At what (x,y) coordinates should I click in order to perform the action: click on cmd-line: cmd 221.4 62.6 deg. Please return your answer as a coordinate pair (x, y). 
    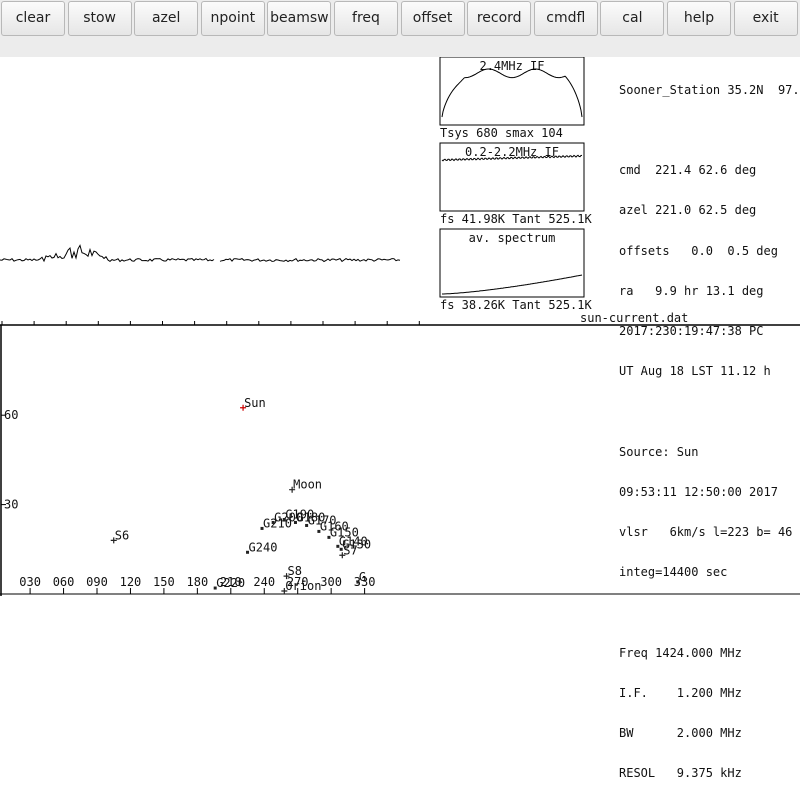
    Looking at the image, I should click on (688, 170).